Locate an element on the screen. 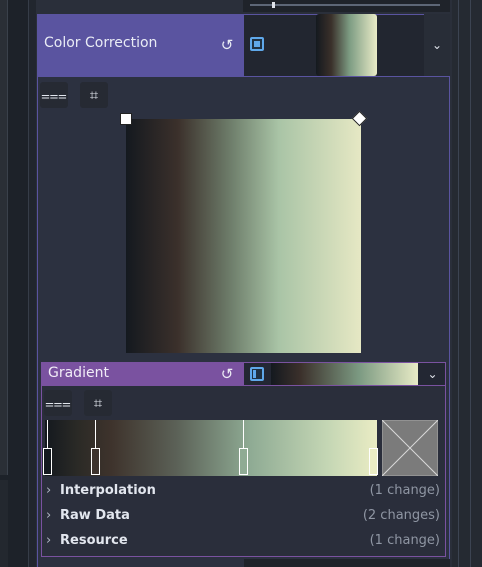  section-interpolation: › Interpolation (1 change) is located at coordinates (243, 492).